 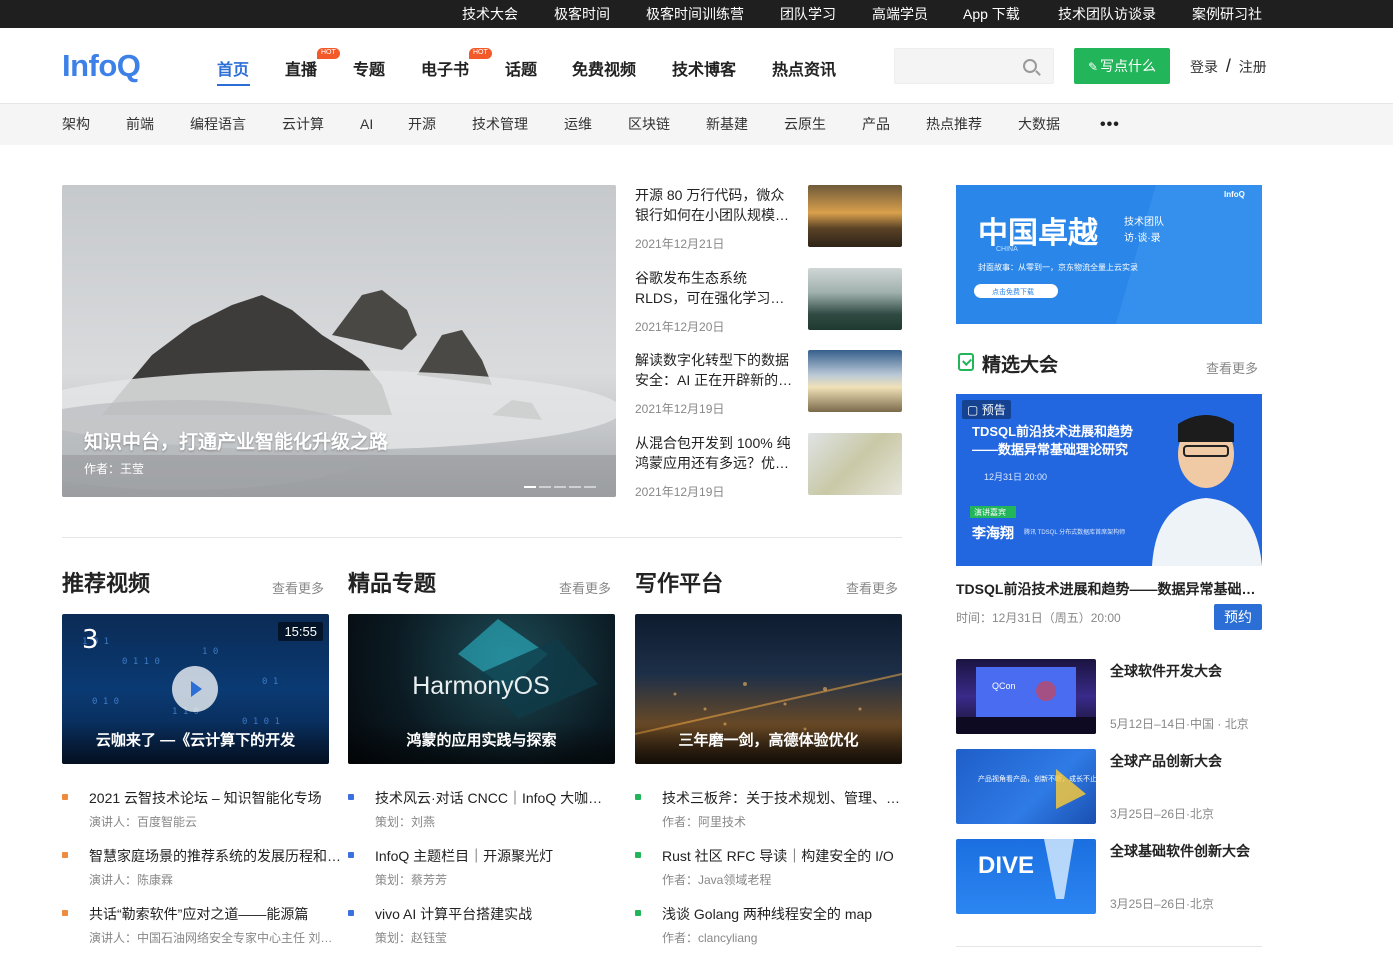 I want to click on nav-item-live: 直播, so click(x=301, y=68).